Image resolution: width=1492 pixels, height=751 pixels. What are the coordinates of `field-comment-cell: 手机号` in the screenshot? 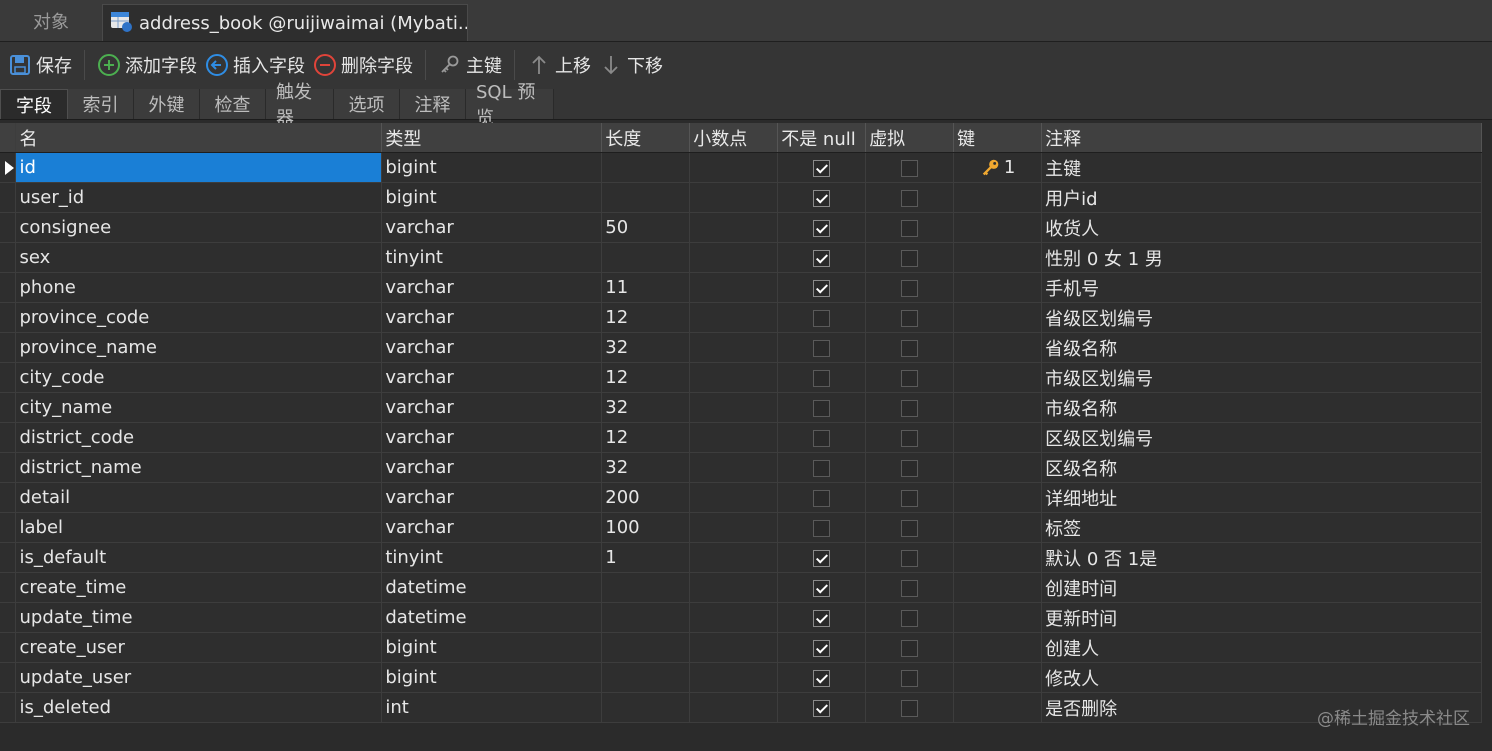 It's located at (1261, 287).